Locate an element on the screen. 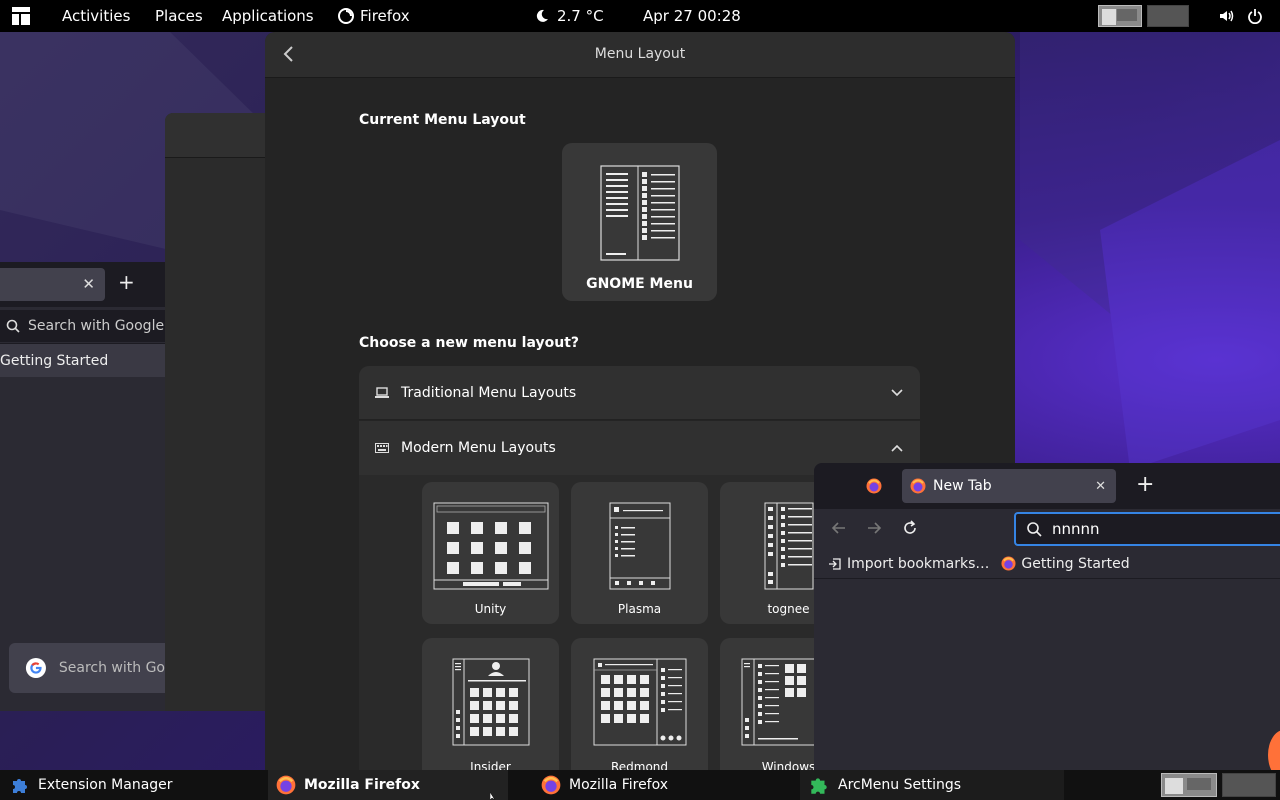  forward-arrow-icon is located at coordinates (874, 530).